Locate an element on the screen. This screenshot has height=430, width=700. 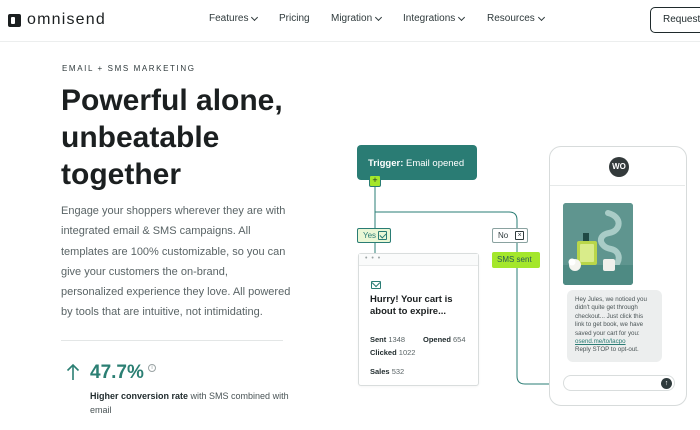
metric-sales: Sales 532 is located at coordinates (387, 371).